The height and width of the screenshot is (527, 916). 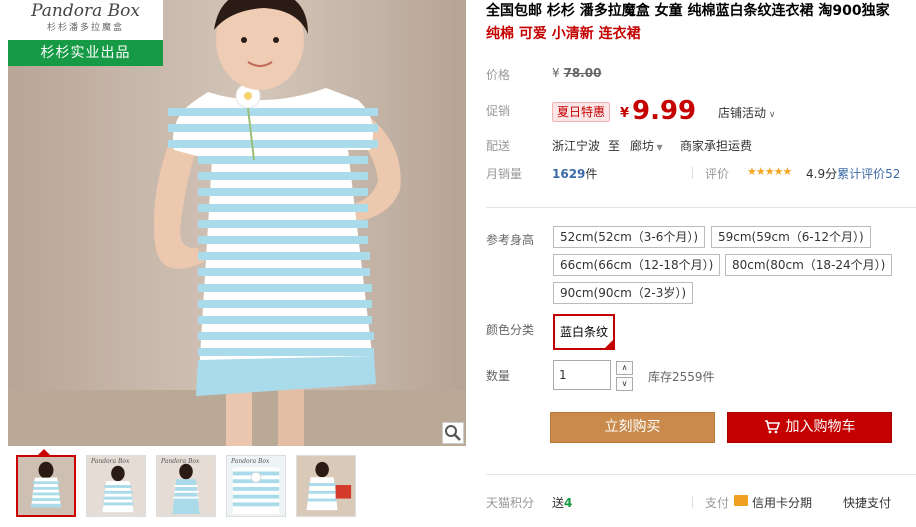 What do you see at coordinates (510, 330) in the screenshot?
I see `color-label: 颜色分类` at bounding box center [510, 330].